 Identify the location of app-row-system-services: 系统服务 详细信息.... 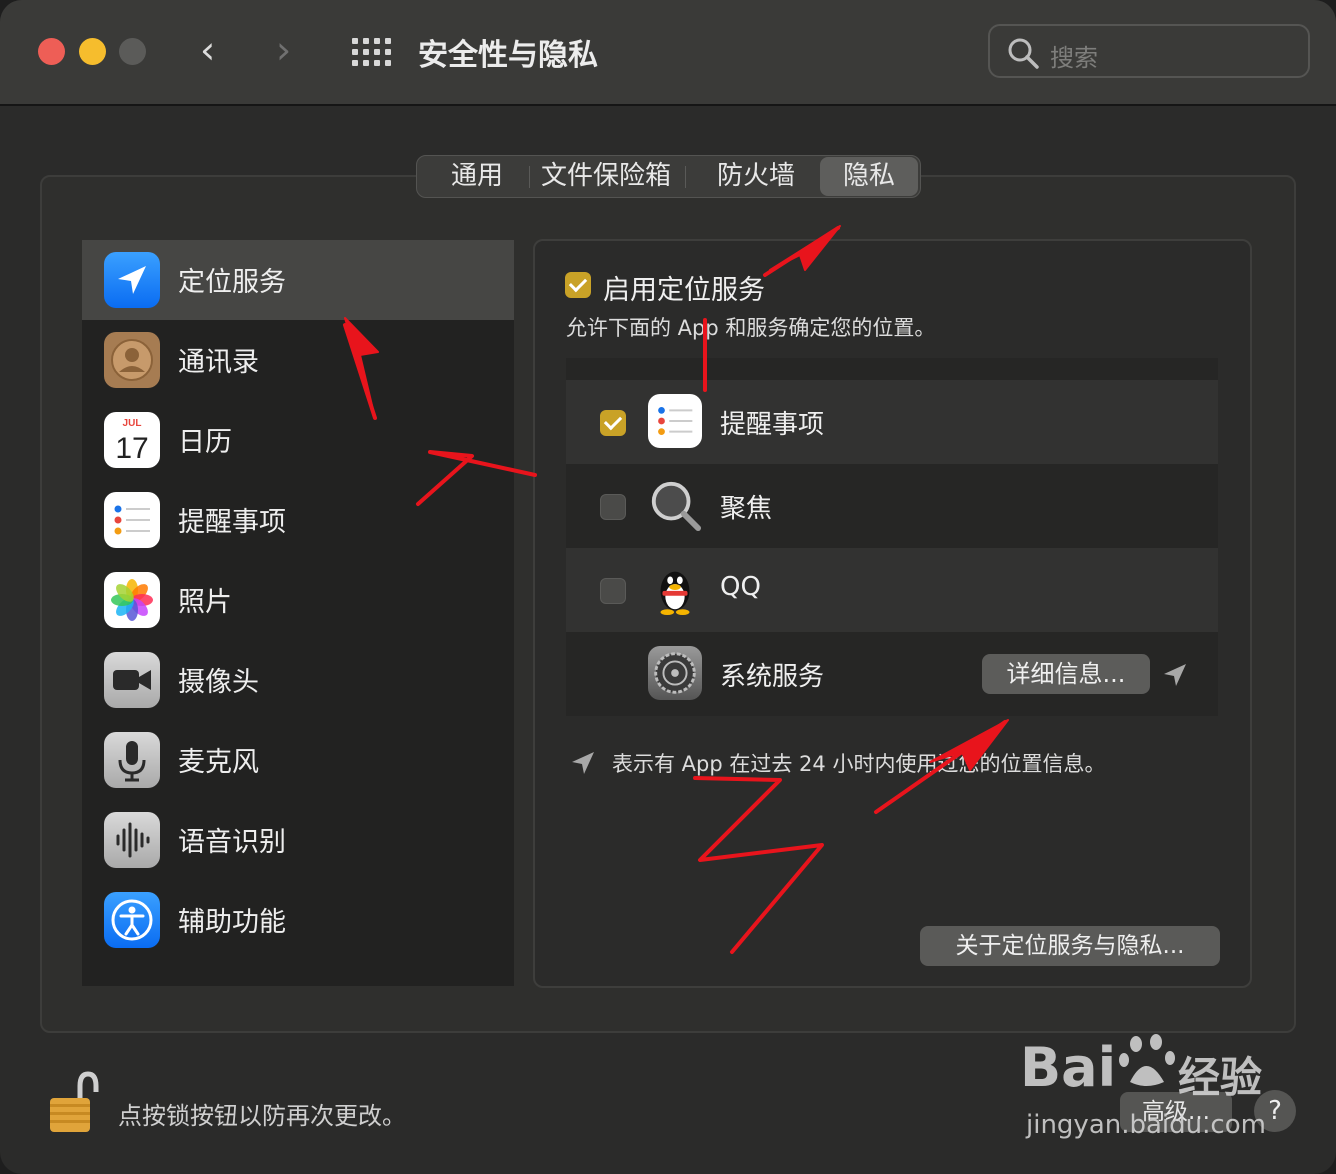
(892, 674).